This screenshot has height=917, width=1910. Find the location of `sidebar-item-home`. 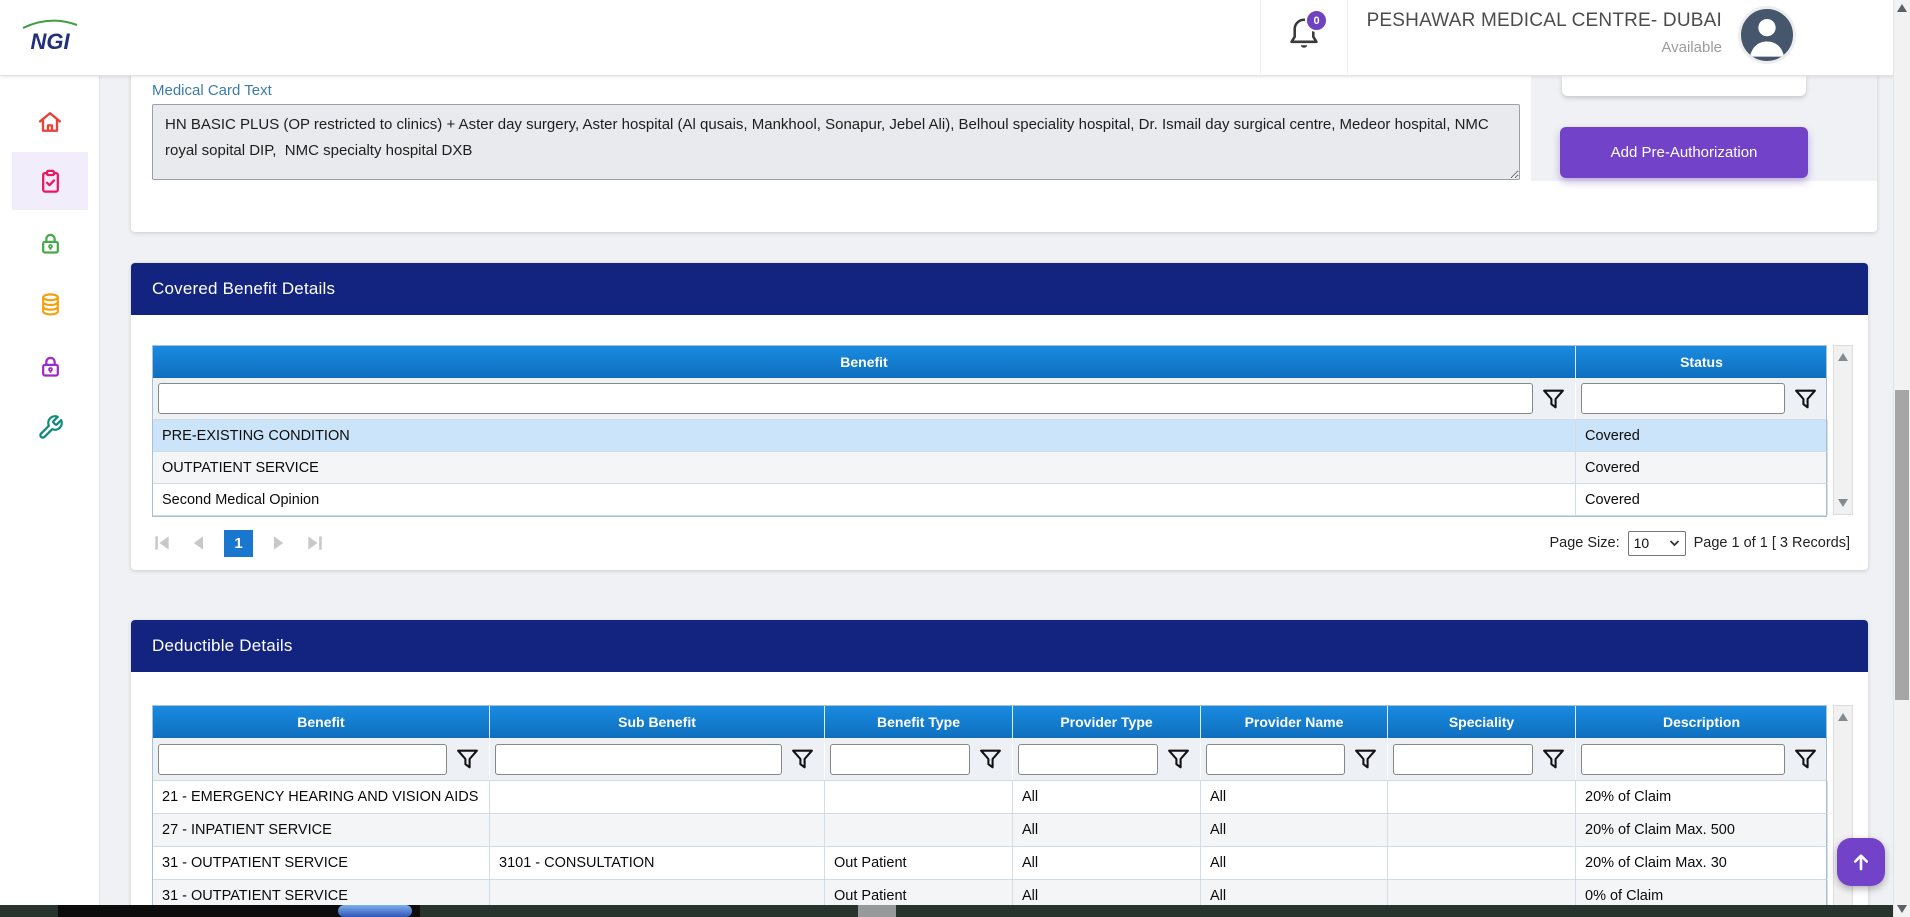

sidebar-item-home is located at coordinates (50, 122).